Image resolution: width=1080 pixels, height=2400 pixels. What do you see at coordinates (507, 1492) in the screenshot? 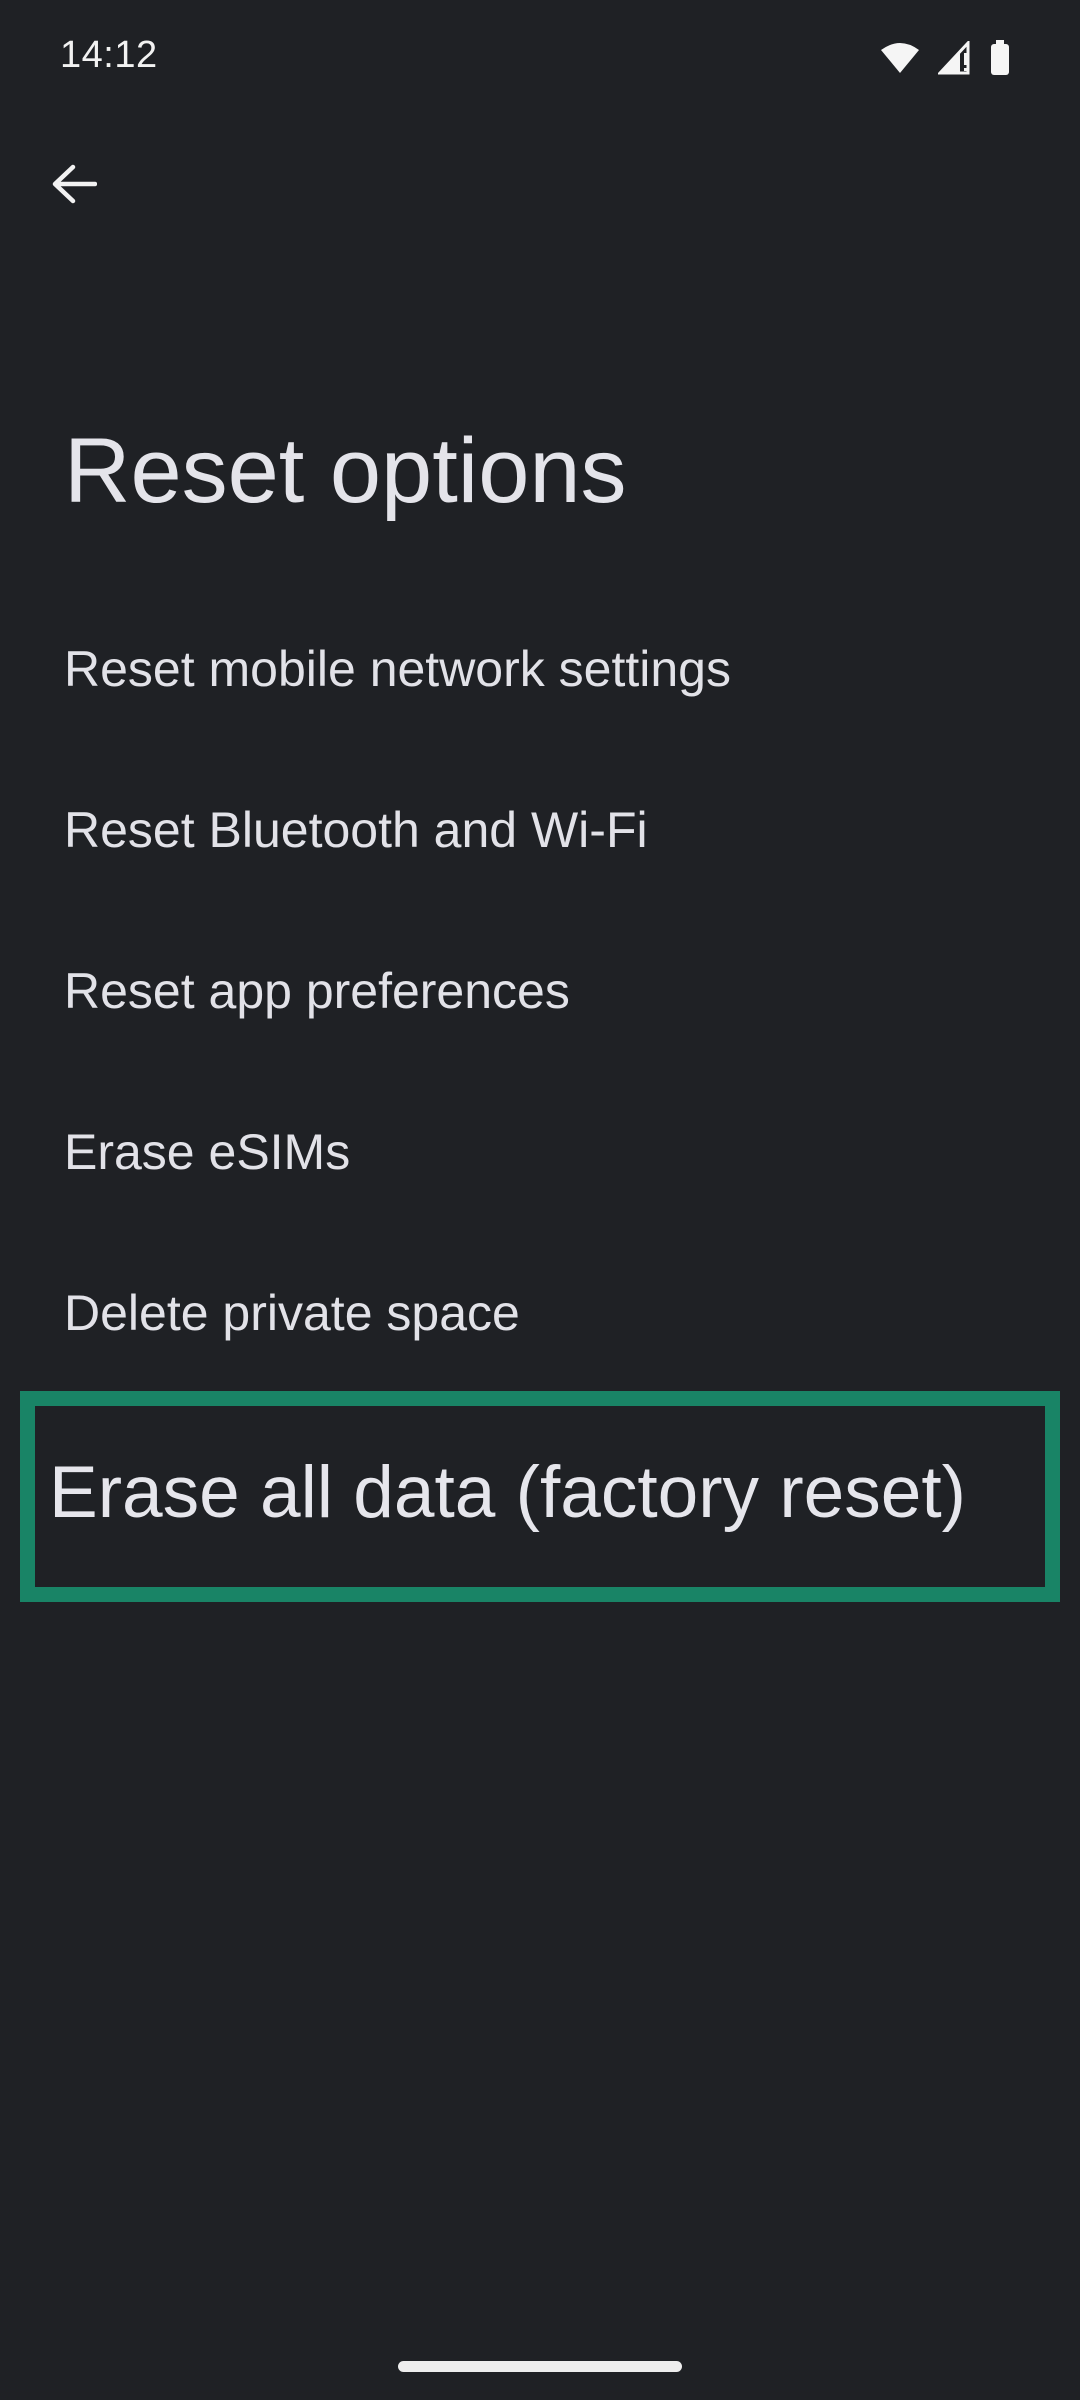
I see `erase-all-data-label: Erase all data (factory reset)` at bounding box center [507, 1492].